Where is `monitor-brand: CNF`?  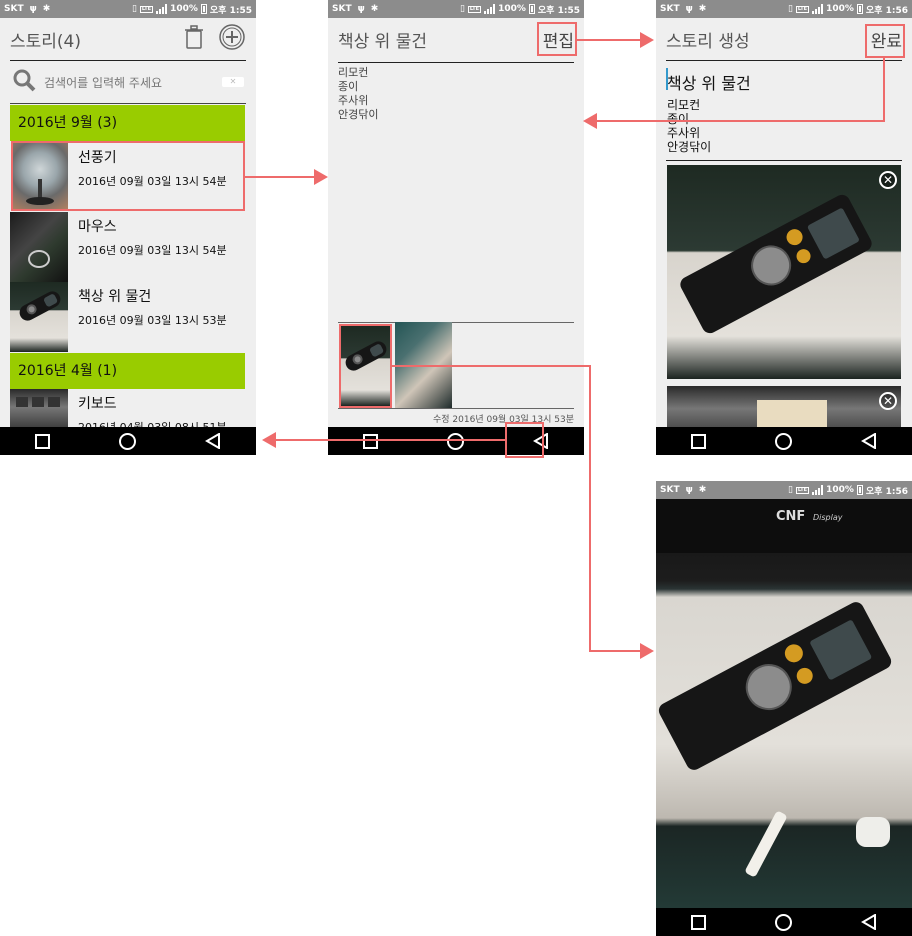 monitor-brand: CNF is located at coordinates (791, 516).